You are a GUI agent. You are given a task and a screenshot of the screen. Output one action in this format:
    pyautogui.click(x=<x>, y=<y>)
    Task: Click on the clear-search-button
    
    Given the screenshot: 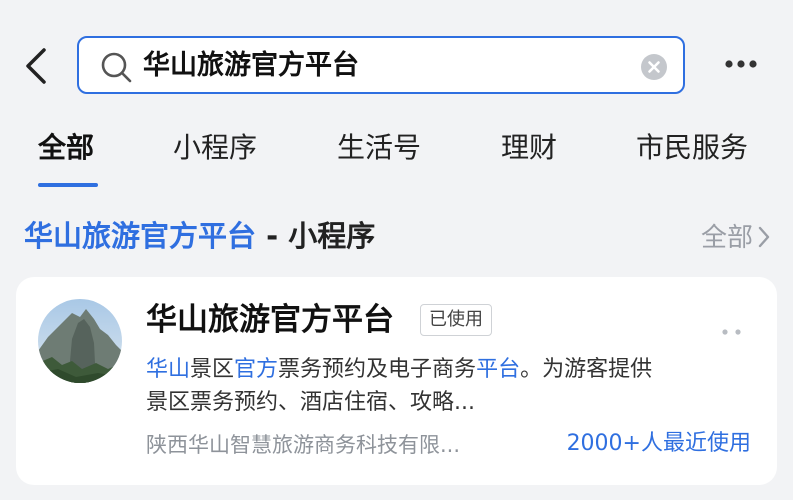 What is the action you would take?
    pyautogui.click(x=654, y=67)
    